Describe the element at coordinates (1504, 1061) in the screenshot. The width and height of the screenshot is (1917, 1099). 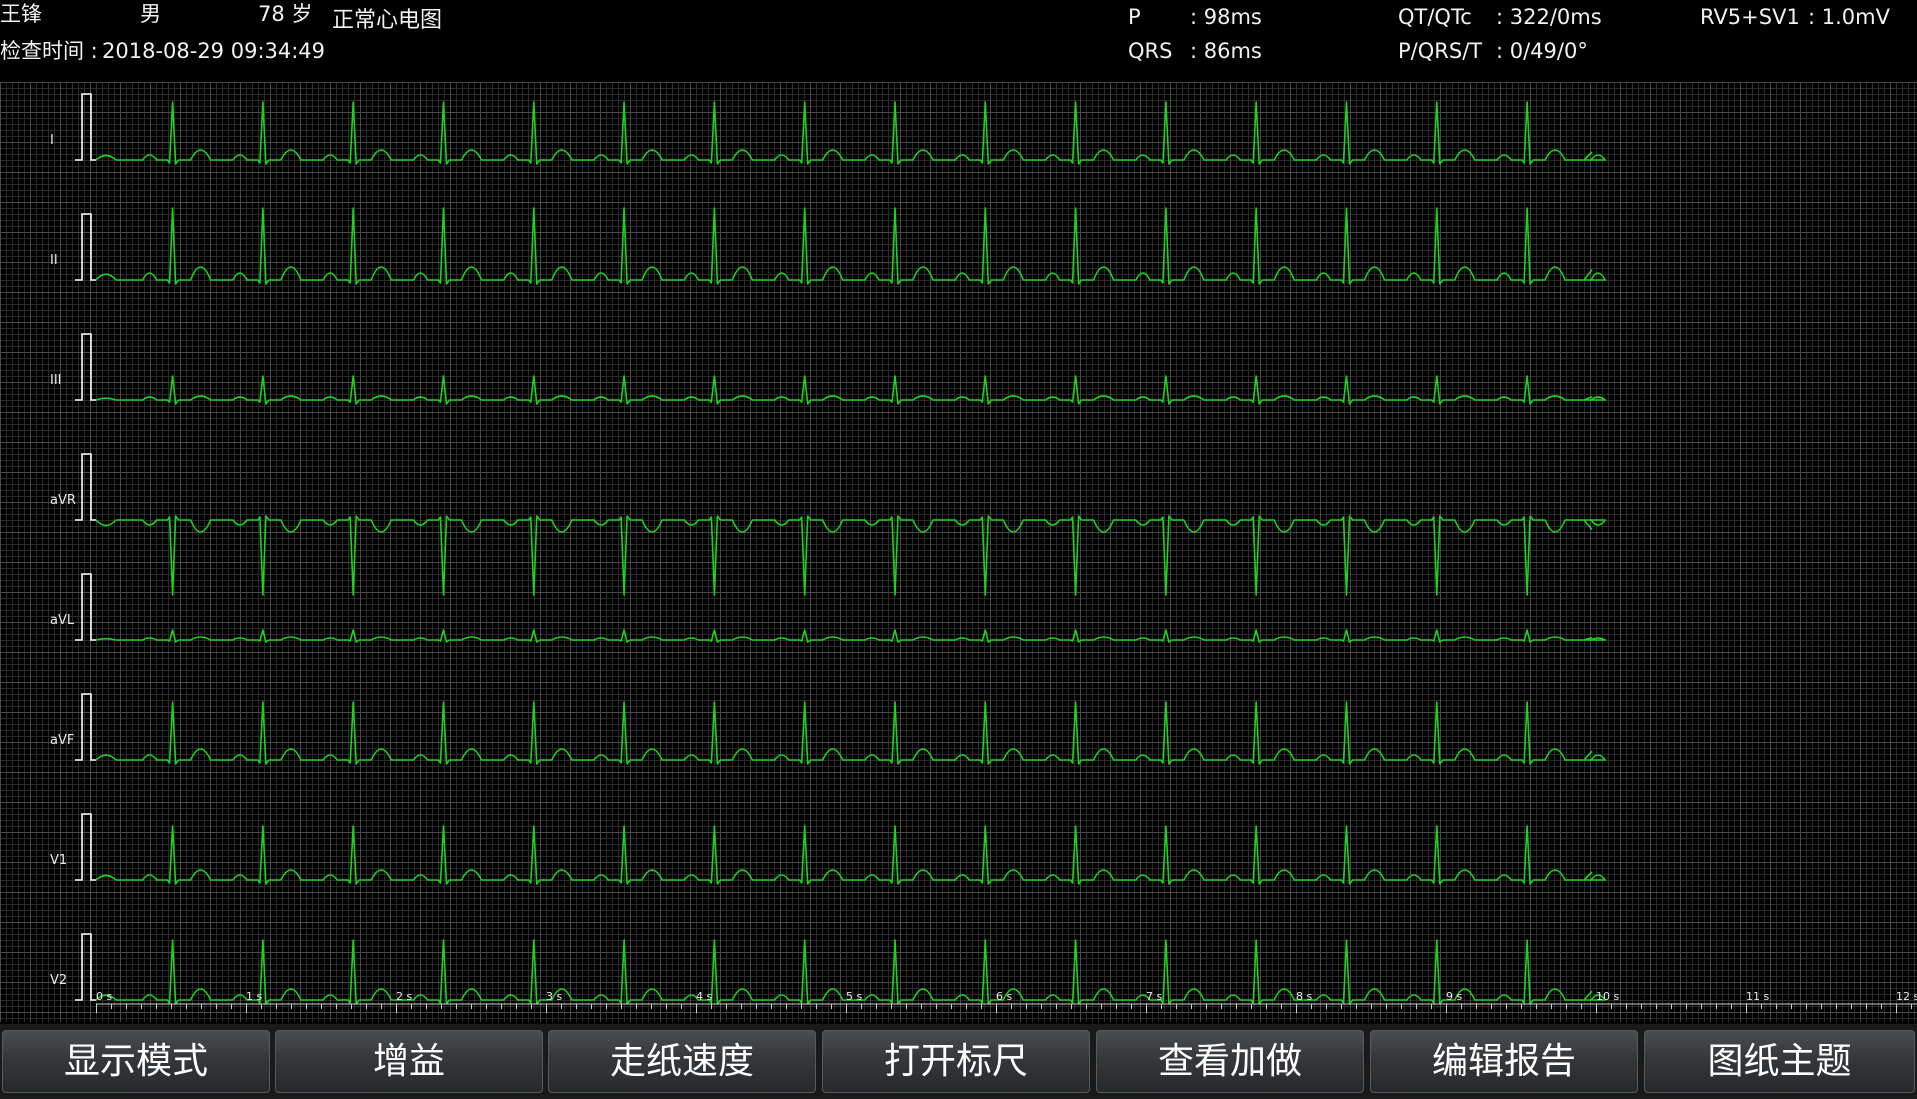
I see `edit-report-button: 编辑报告` at that location.